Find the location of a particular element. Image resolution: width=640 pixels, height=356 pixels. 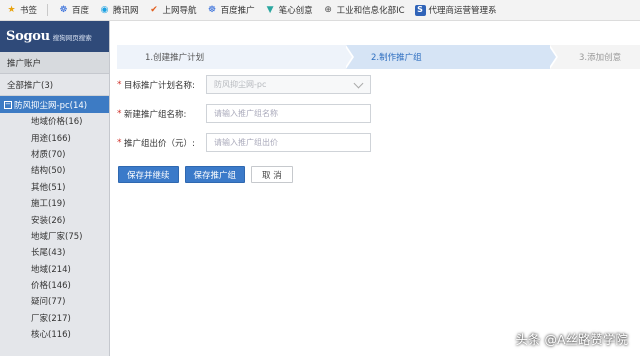

idea-icon: ▼ is located at coordinates (270, 9).